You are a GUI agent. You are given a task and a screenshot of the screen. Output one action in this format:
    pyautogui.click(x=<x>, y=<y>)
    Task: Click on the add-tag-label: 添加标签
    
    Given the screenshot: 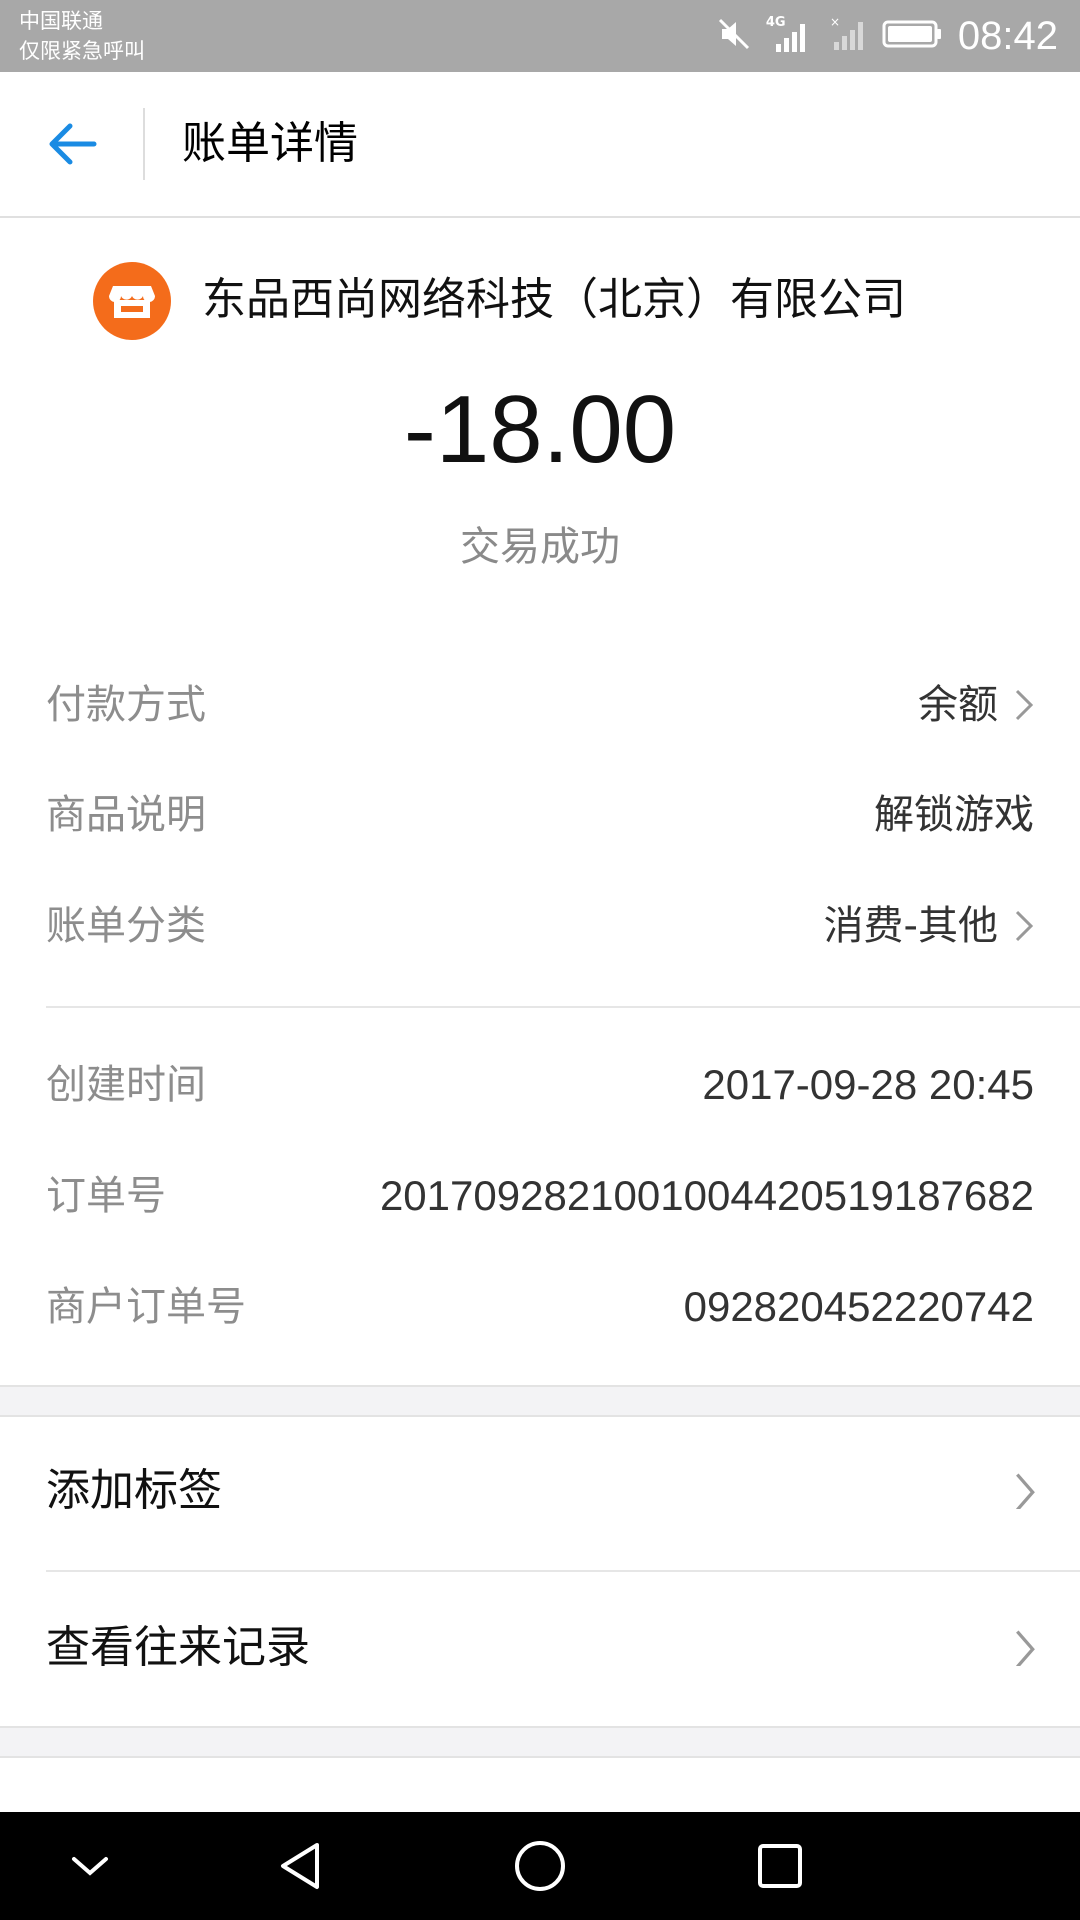 What is the action you would take?
    pyautogui.click(x=134, y=1490)
    